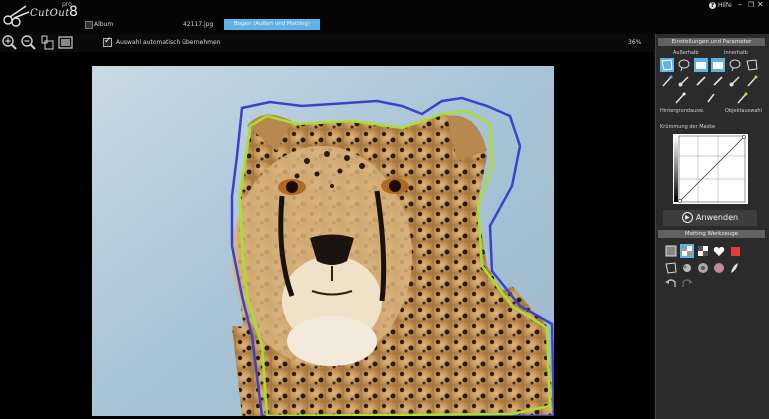 The height and width of the screenshot is (419, 769). Describe the element at coordinates (712, 5) in the screenshot. I see `help-icon: ?` at that location.